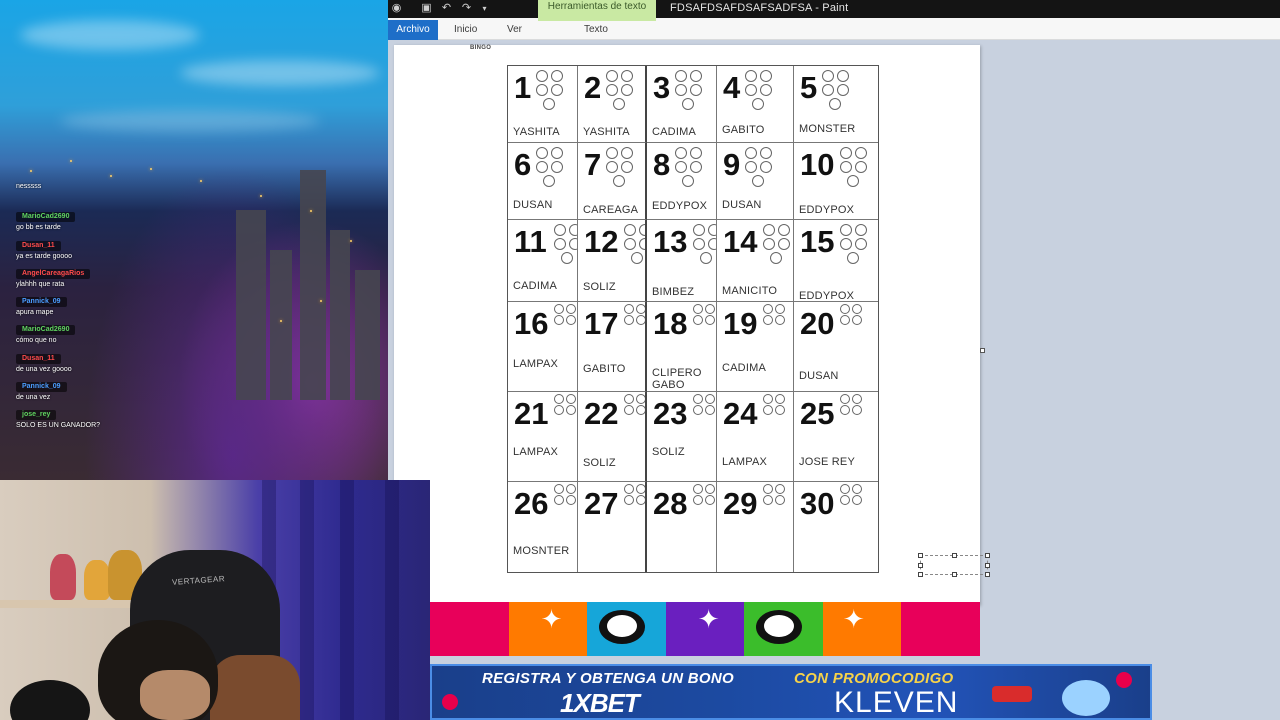  I want to click on bingo-cell: 13 BIMBEZ, so click(682, 261).